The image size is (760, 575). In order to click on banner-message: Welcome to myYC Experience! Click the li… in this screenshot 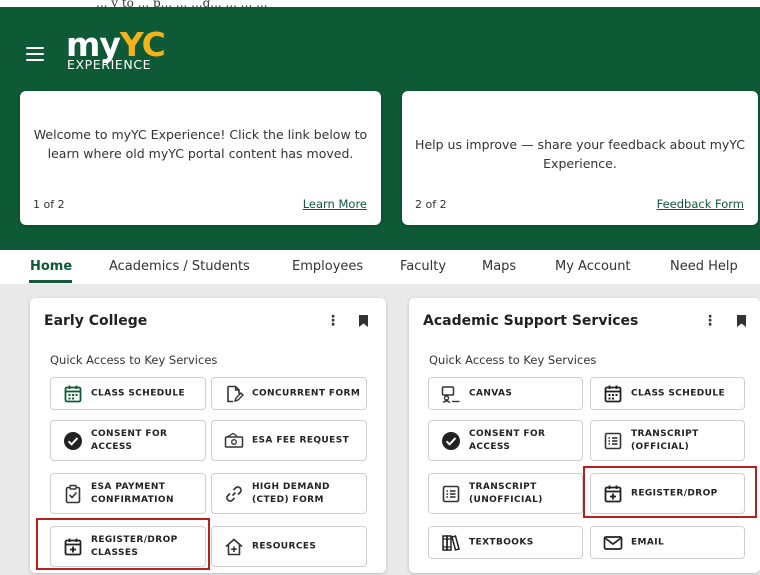, I will do `click(200, 144)`.